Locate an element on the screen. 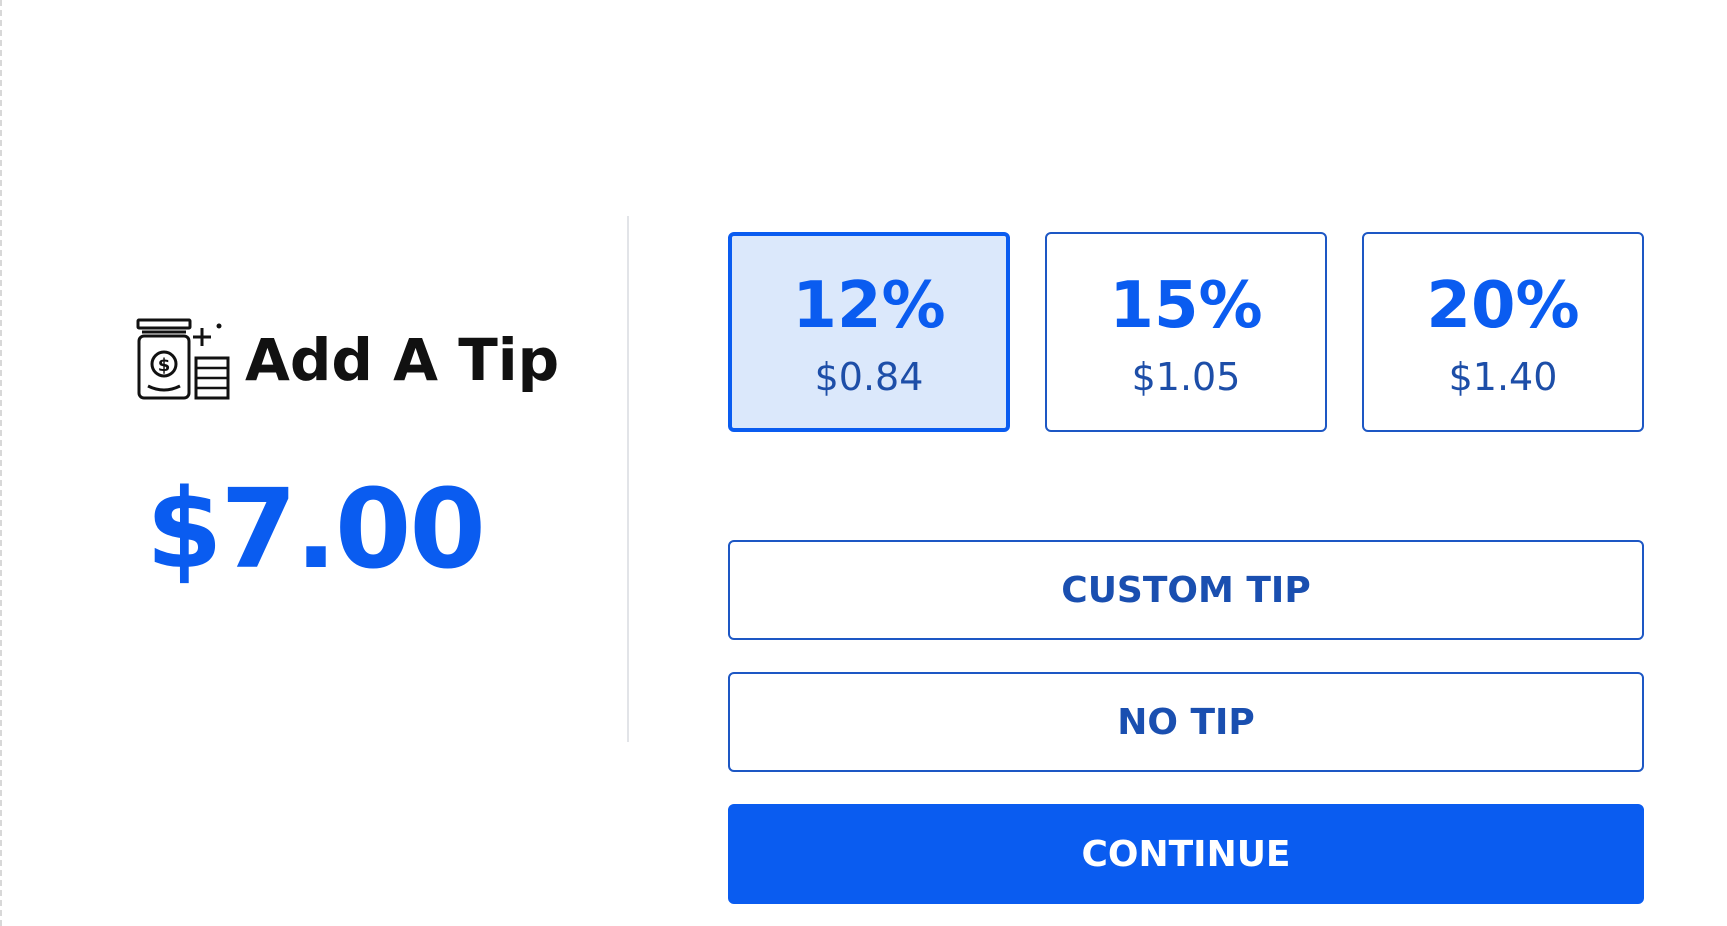 Image resolution: width=1727 pixels, height=926 pixels. tip-percent-label: 15% is located at coordinates (1186, 306).